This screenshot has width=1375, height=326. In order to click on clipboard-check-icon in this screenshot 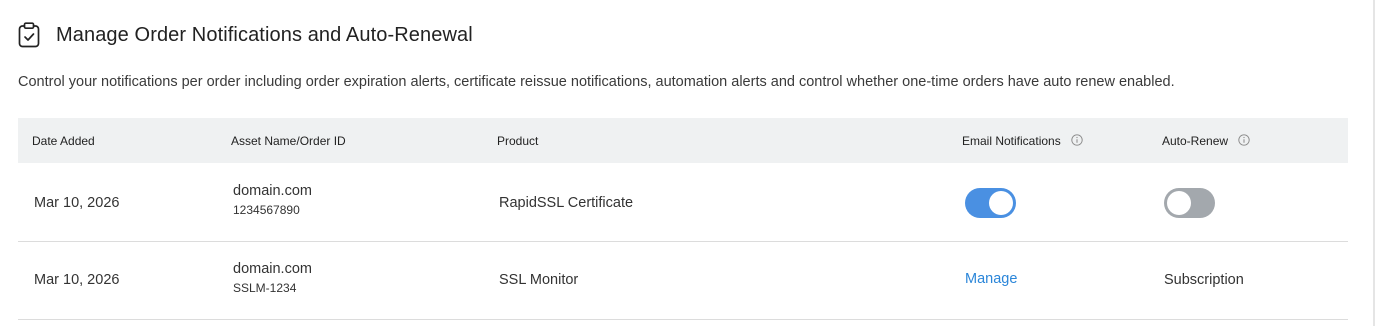, I will do `click(29, 35)`.